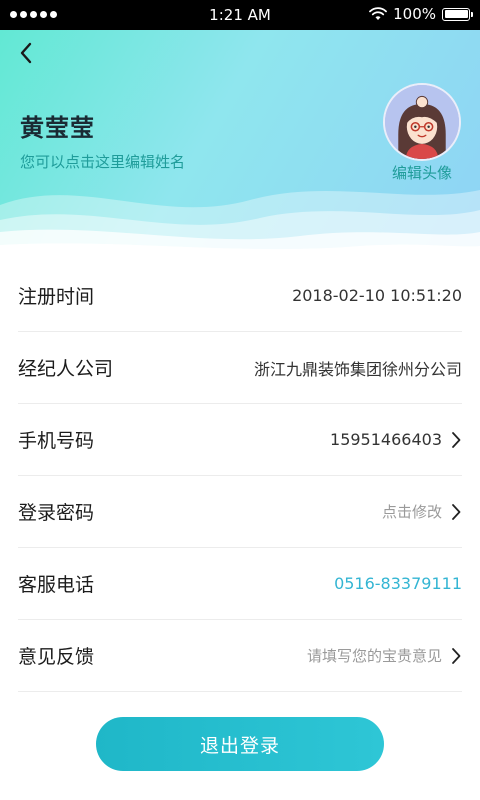 The width and height of the screenshot is (480, 800). What do you see at coordinates (240, 512) in the screenshot?
I see `row-password: 登录密码 点击修改` at bounding box center [240, 512].